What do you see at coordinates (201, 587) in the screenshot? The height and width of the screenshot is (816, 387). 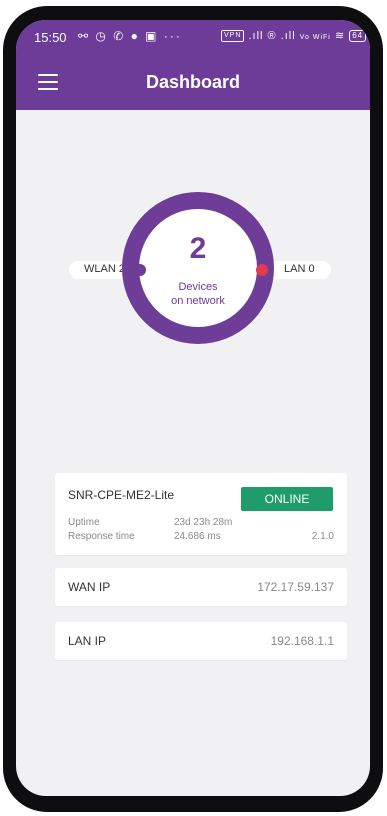 I see `wan-ip-card: WAN IP 172.17.59.137` at bounding box center [201, 587].